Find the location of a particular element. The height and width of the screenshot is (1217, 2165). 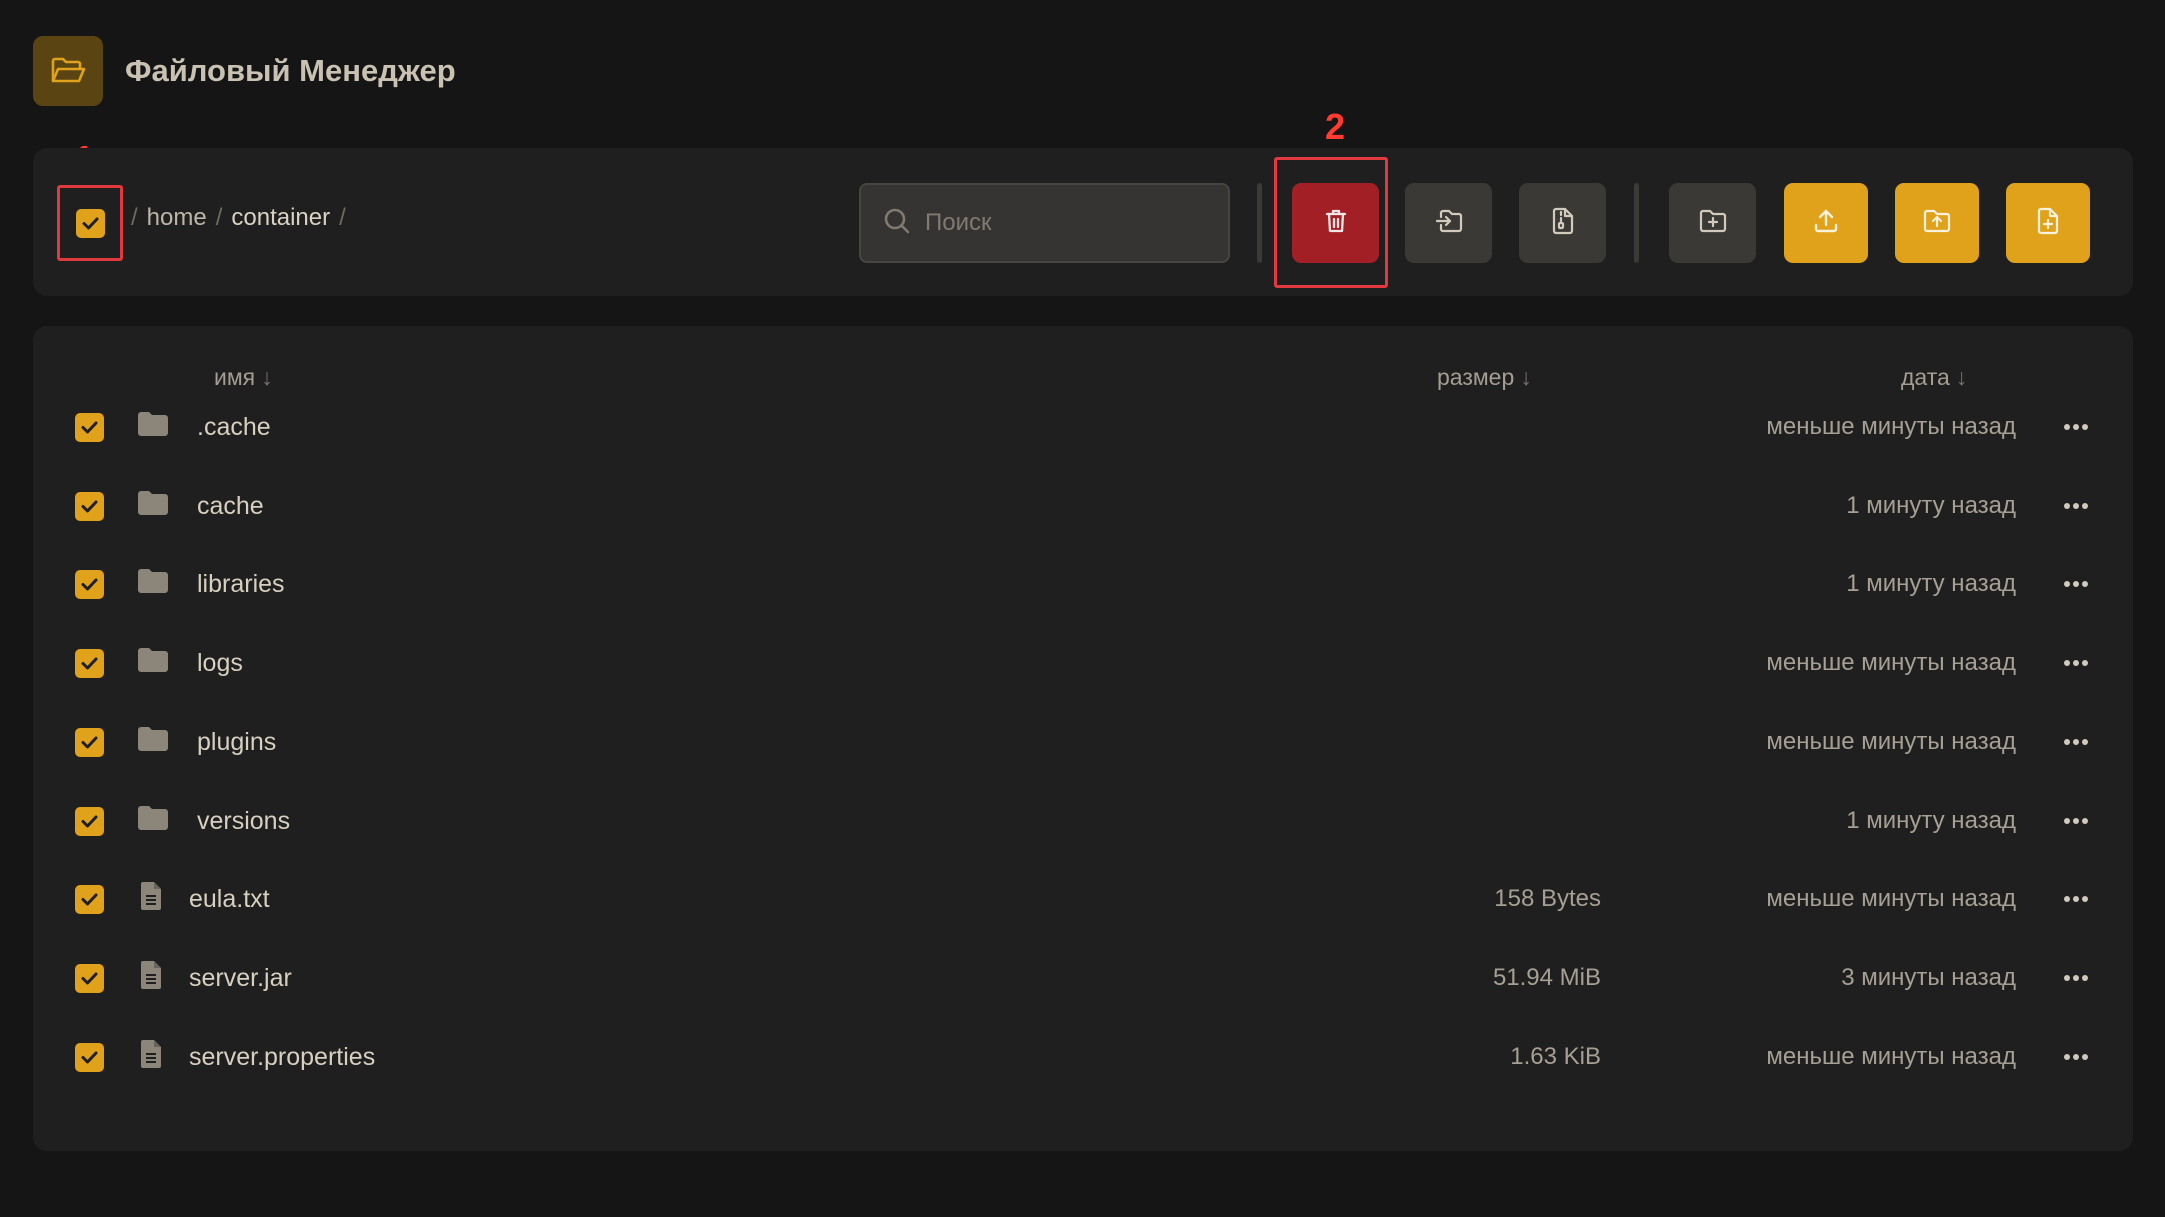

column-header-name: имя ↓ is located at coordinates (243, 377).